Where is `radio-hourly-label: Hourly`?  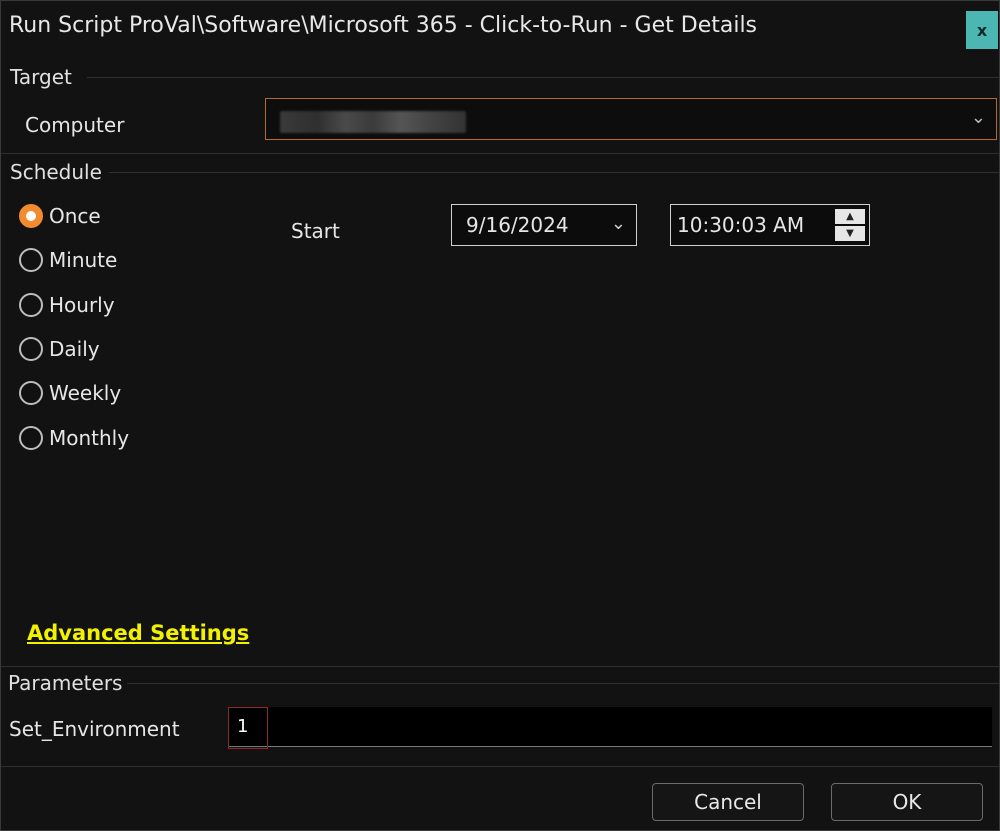
radio-hourly-label: Hourly is located at coordinates (82, 305).